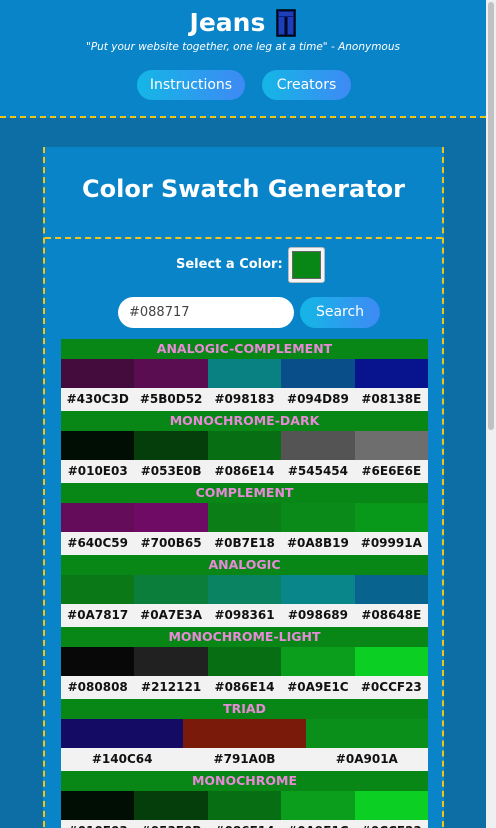  What do you see at coordinates (243, 189) in the screenshot?
I see `page-title: Color Swatch Generator` at bounding box center [243, 189].